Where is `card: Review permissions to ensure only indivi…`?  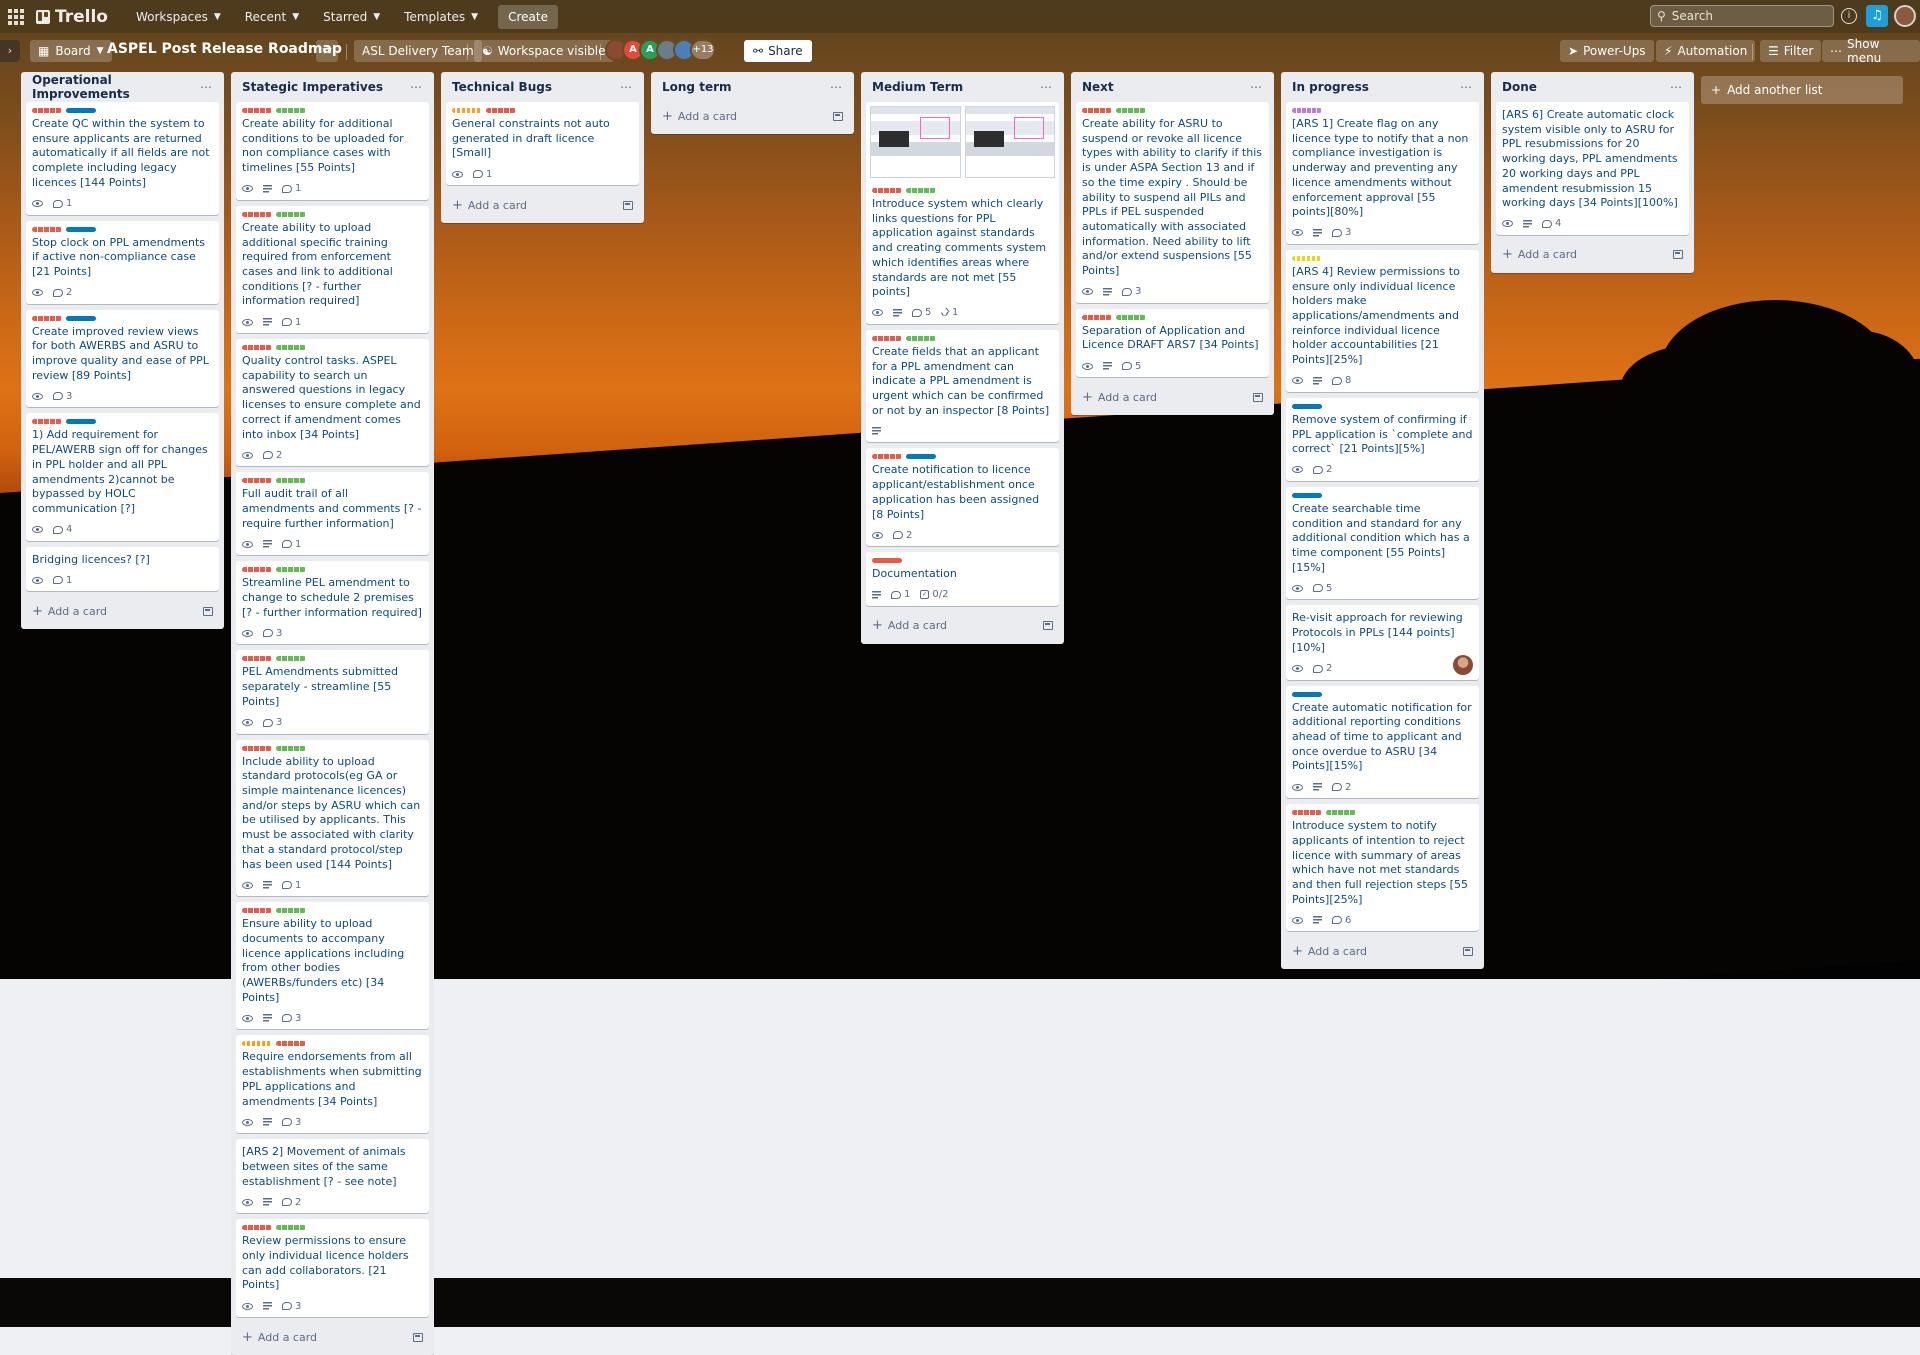 card: Review permissions to ensure only indivi… is located at coordinates (332, 1268).